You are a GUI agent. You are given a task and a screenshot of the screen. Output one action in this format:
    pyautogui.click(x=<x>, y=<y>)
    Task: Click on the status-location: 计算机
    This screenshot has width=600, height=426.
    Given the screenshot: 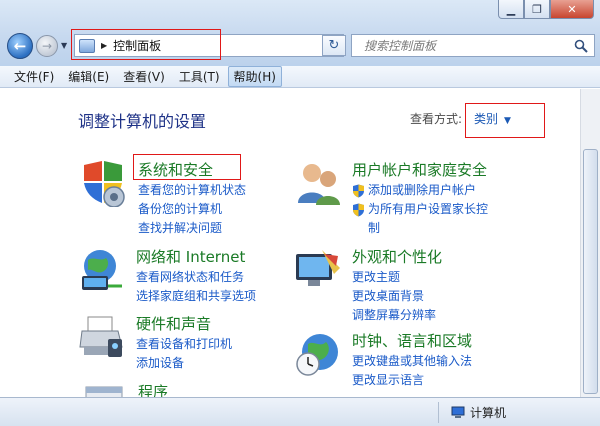 What is the action you would take?
    pyautogui.click(x=478, y=412)
    